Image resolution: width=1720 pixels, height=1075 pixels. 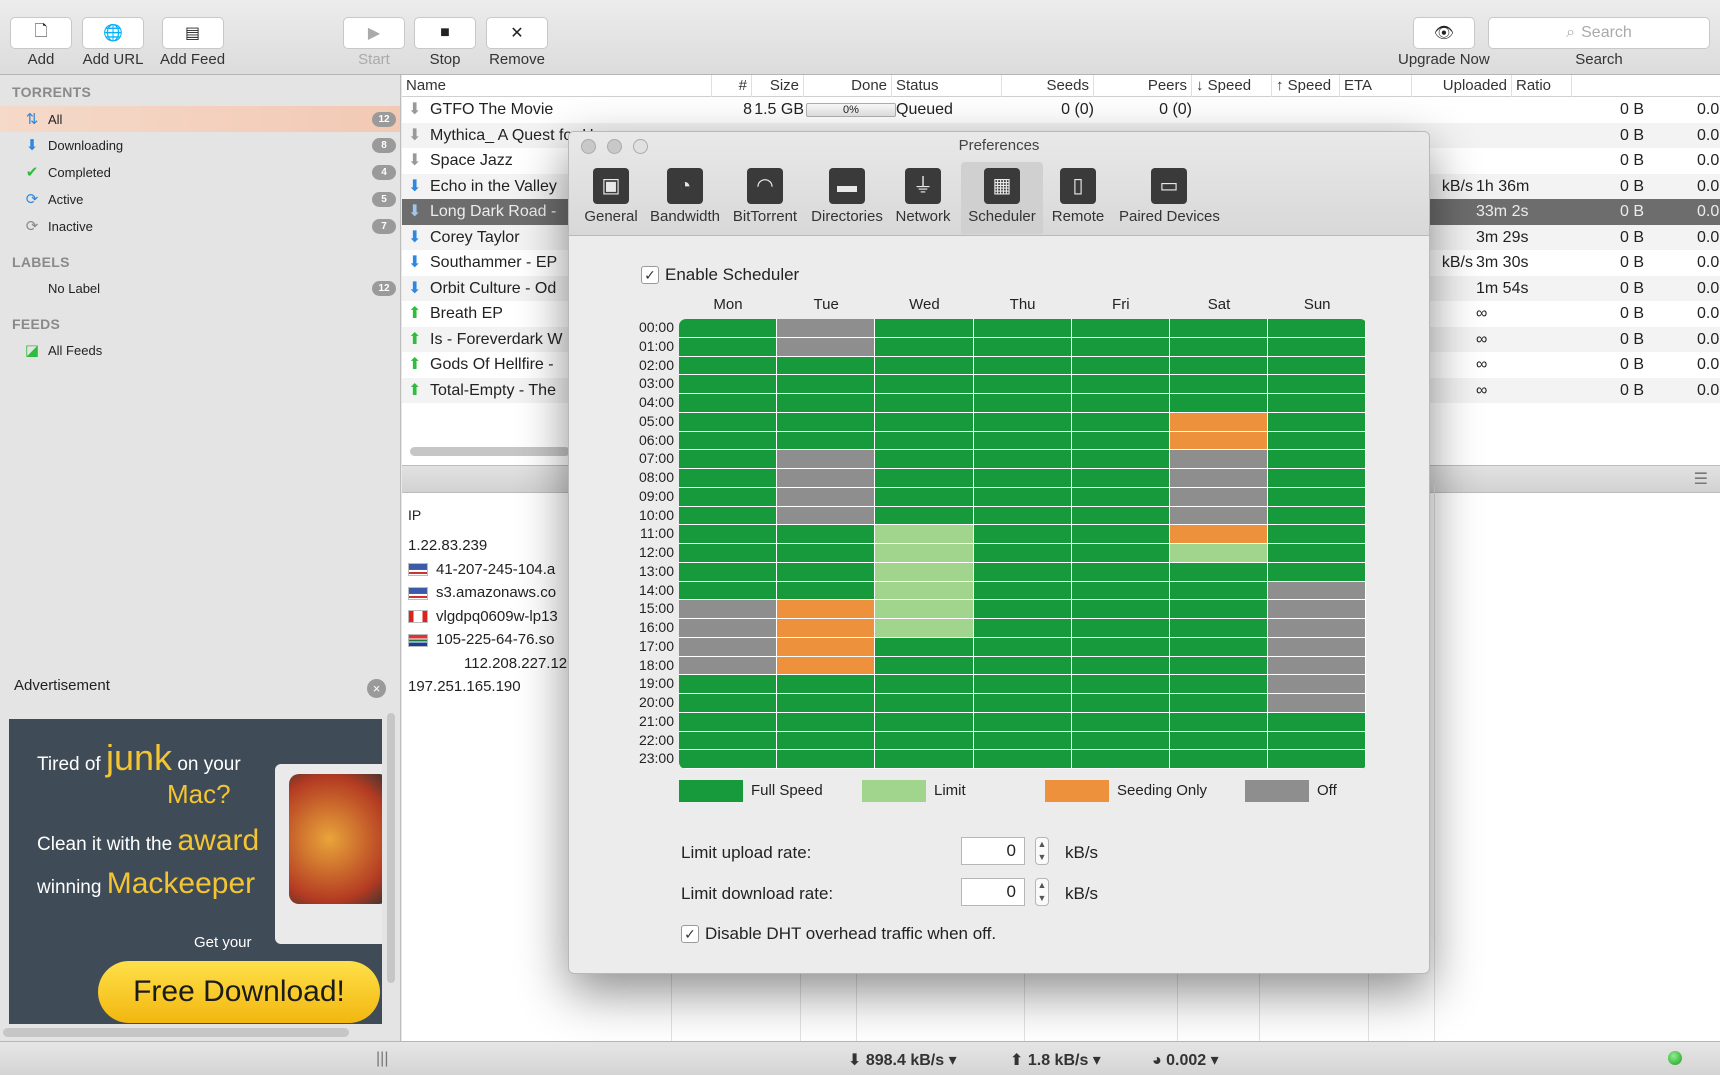 What do you see at coordinates (923, 198) in the screenshot?
I see `tab-network: ⏚ Network` at bounding box center [923, 198].